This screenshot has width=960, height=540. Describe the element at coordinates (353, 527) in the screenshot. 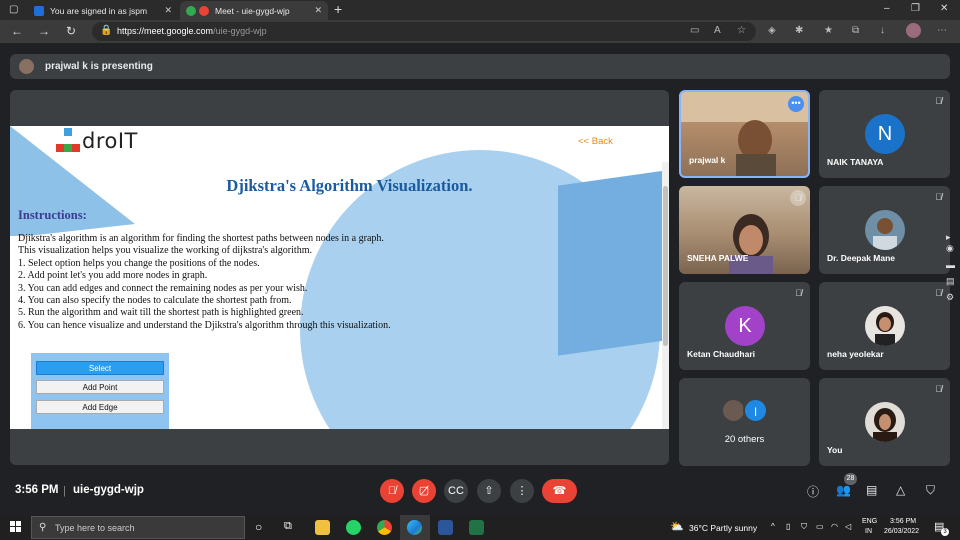

I see `whatsapp-icon` at that location.